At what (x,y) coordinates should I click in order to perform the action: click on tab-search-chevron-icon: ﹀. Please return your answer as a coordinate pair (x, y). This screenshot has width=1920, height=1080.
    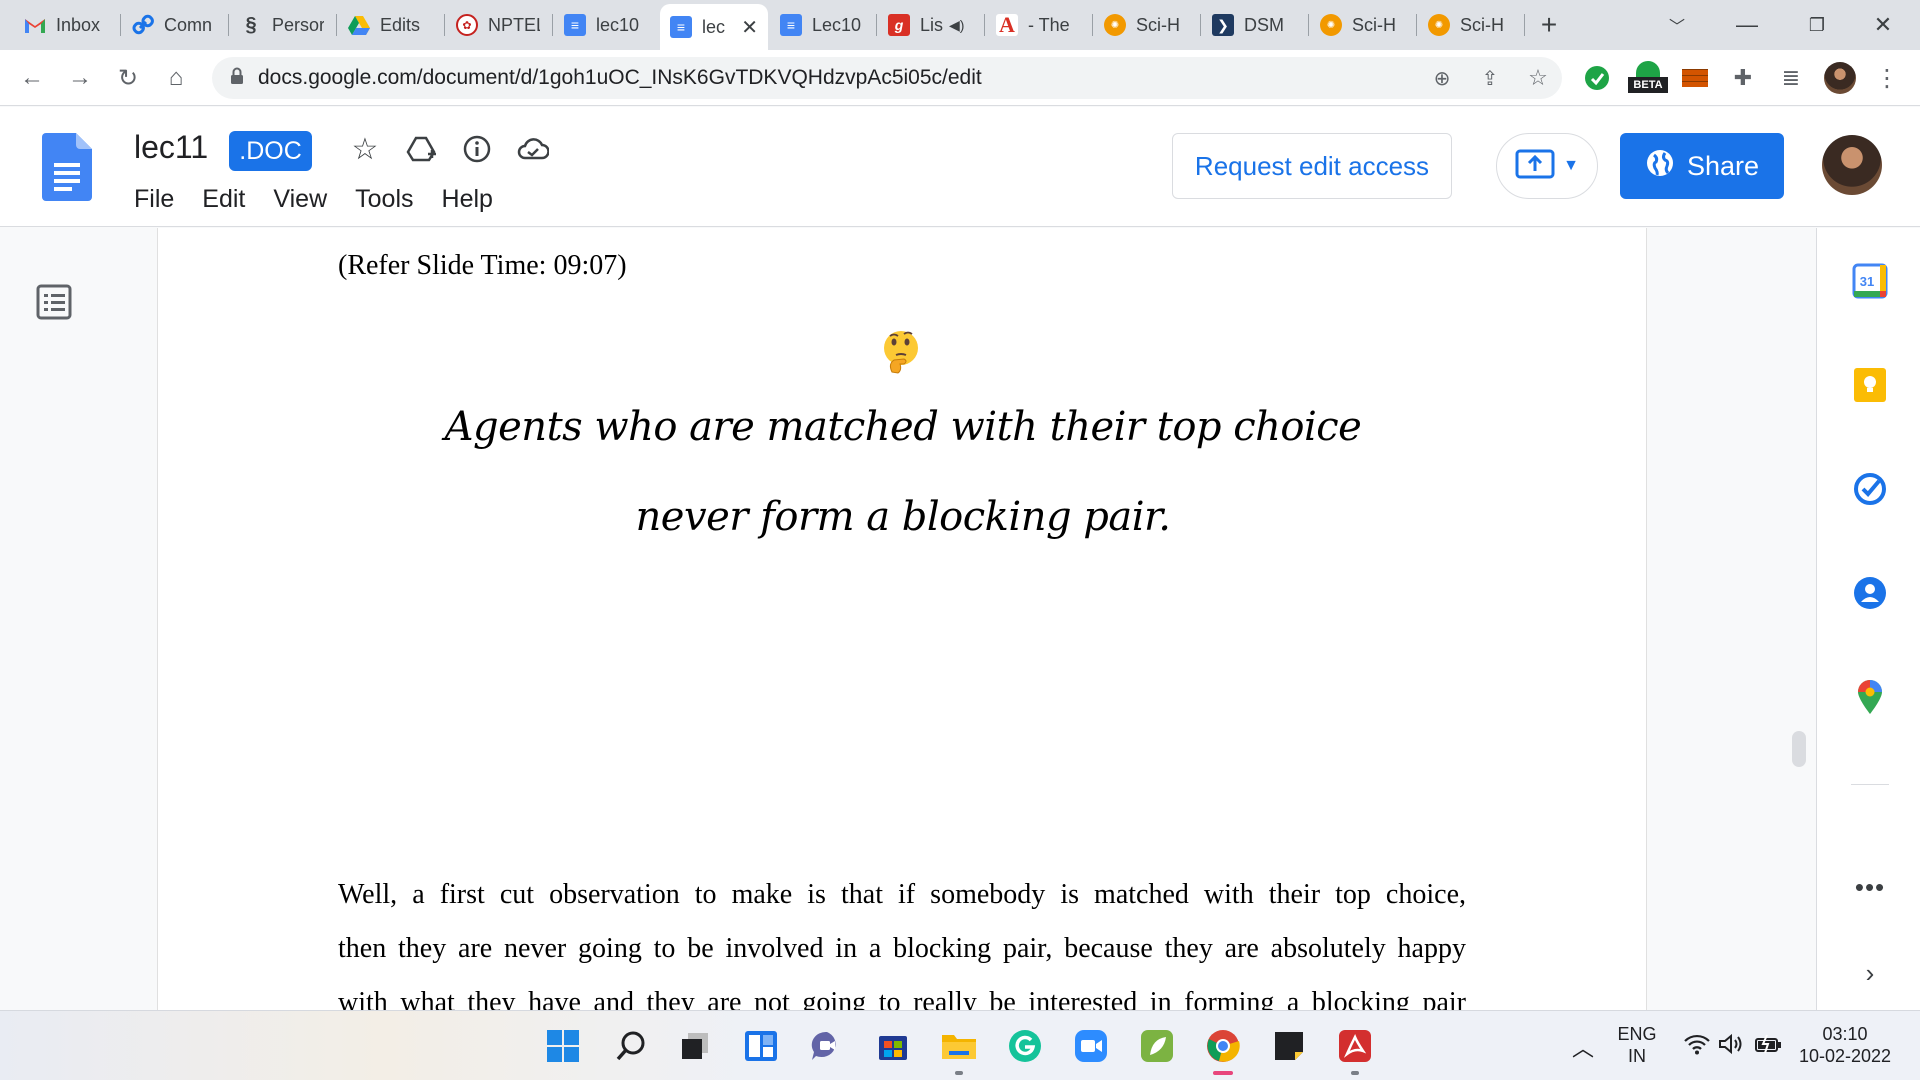
    Looking at the image, I should click on (1677, 25).